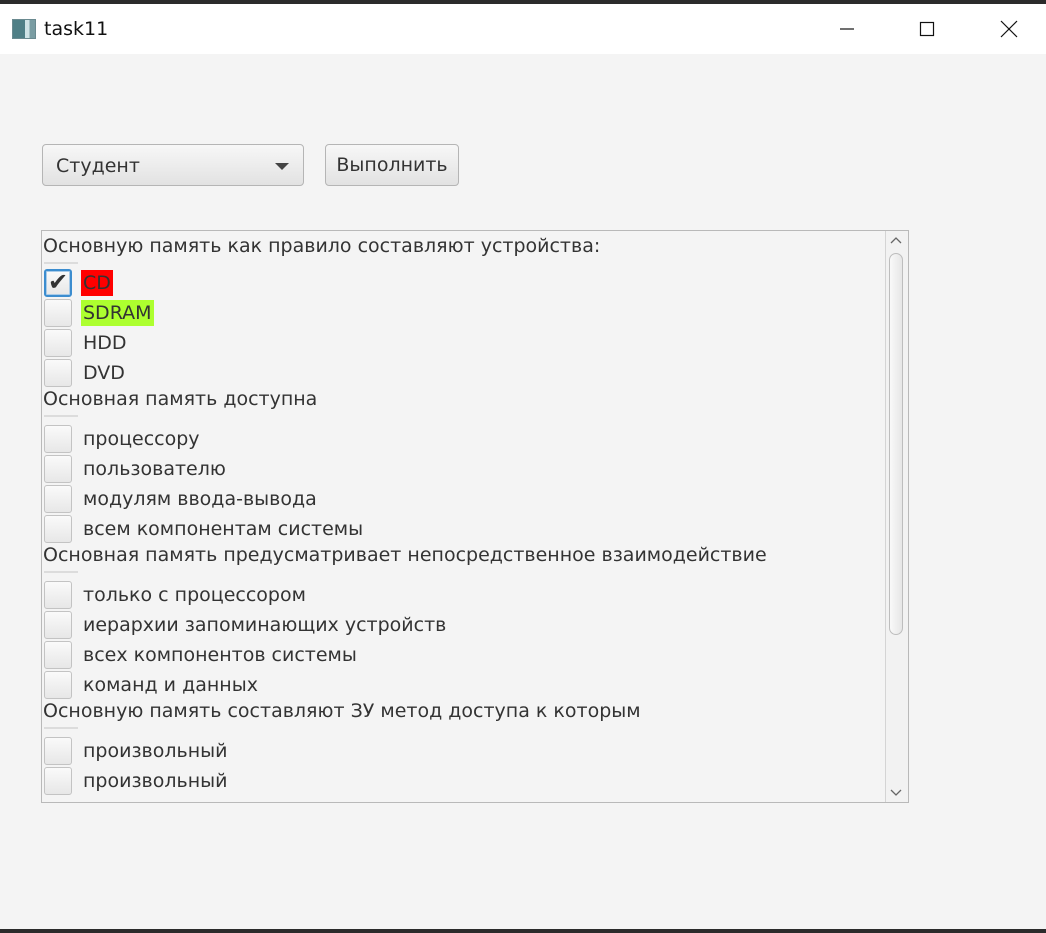  Describe the element at coordinates (98, 166) in the screenshot. I see `role-select-value: Студент` at that location.